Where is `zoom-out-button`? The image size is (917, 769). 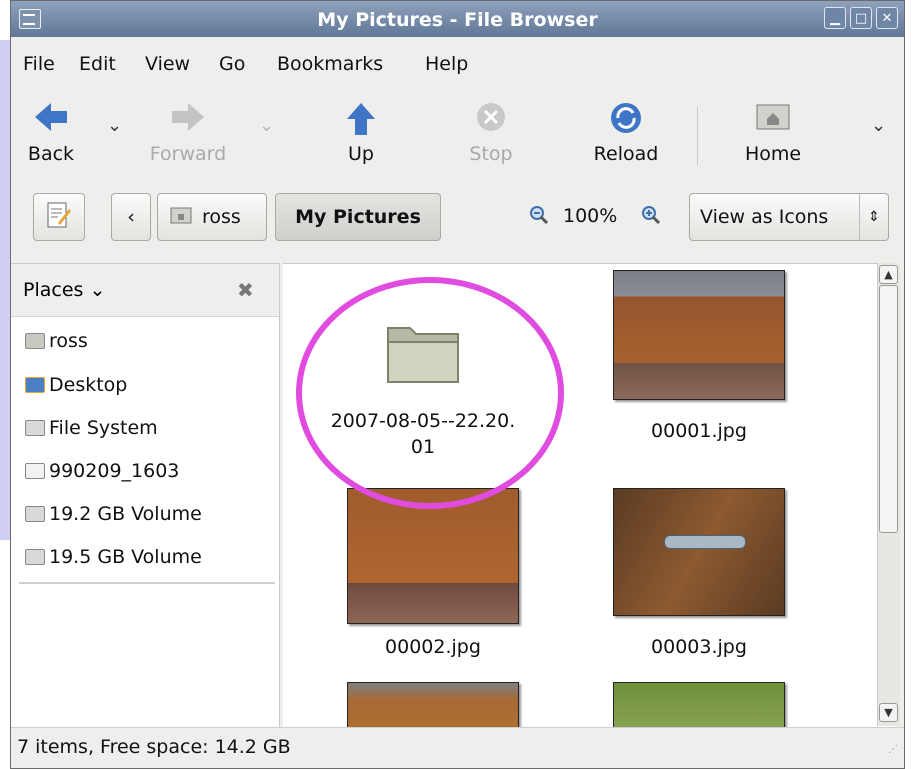 zoom-out-button is located at coordinates (539, 217).